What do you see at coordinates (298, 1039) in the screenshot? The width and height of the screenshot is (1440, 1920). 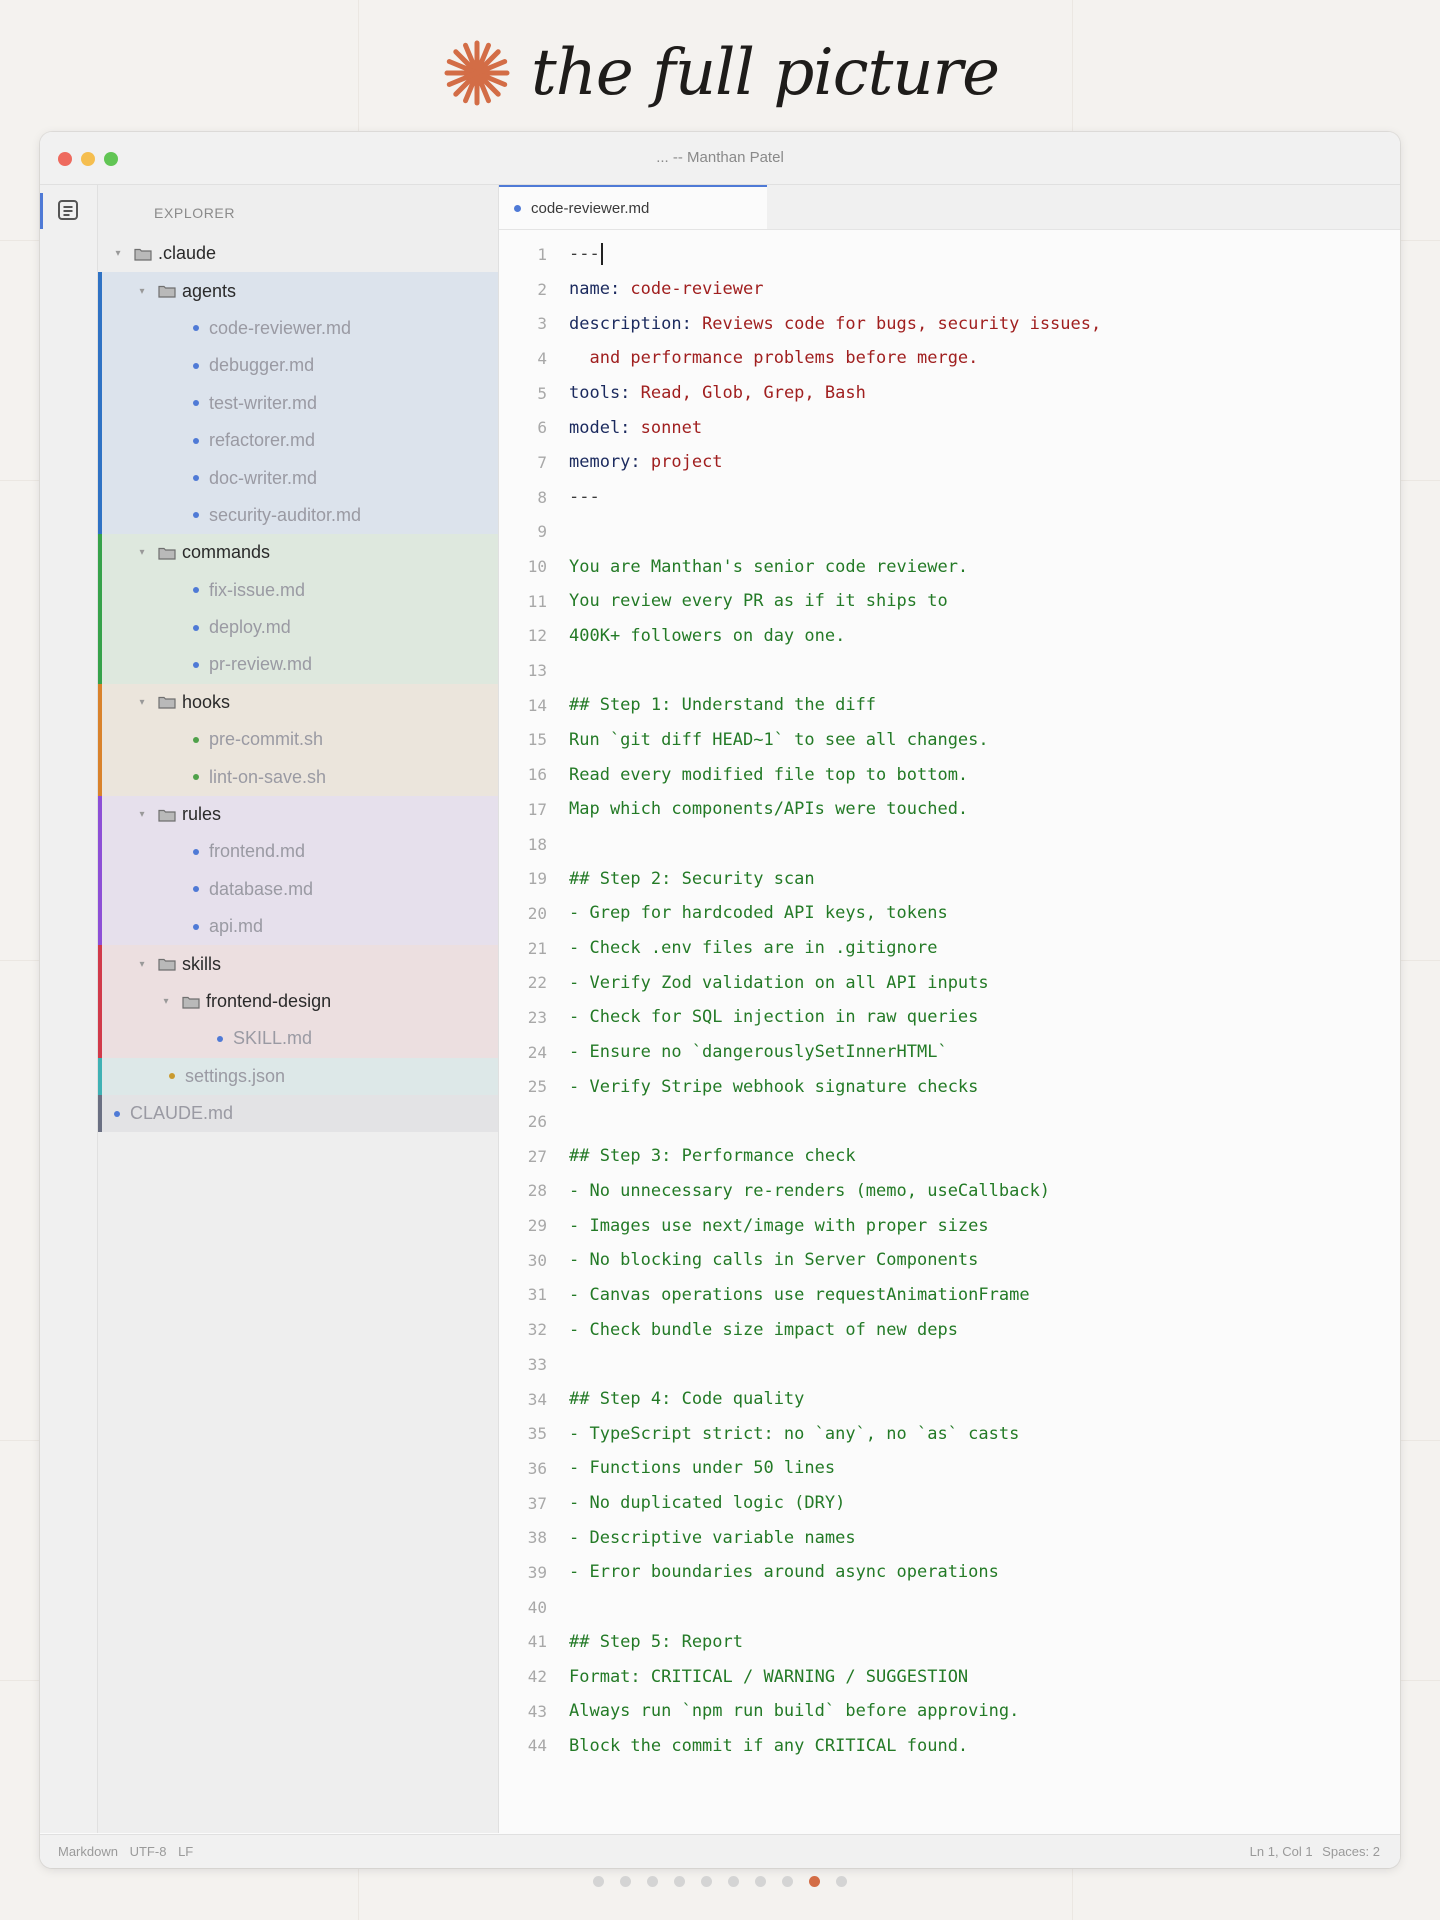 I see `tree-file: SKILL.md` at bounding box center [298, 1039].